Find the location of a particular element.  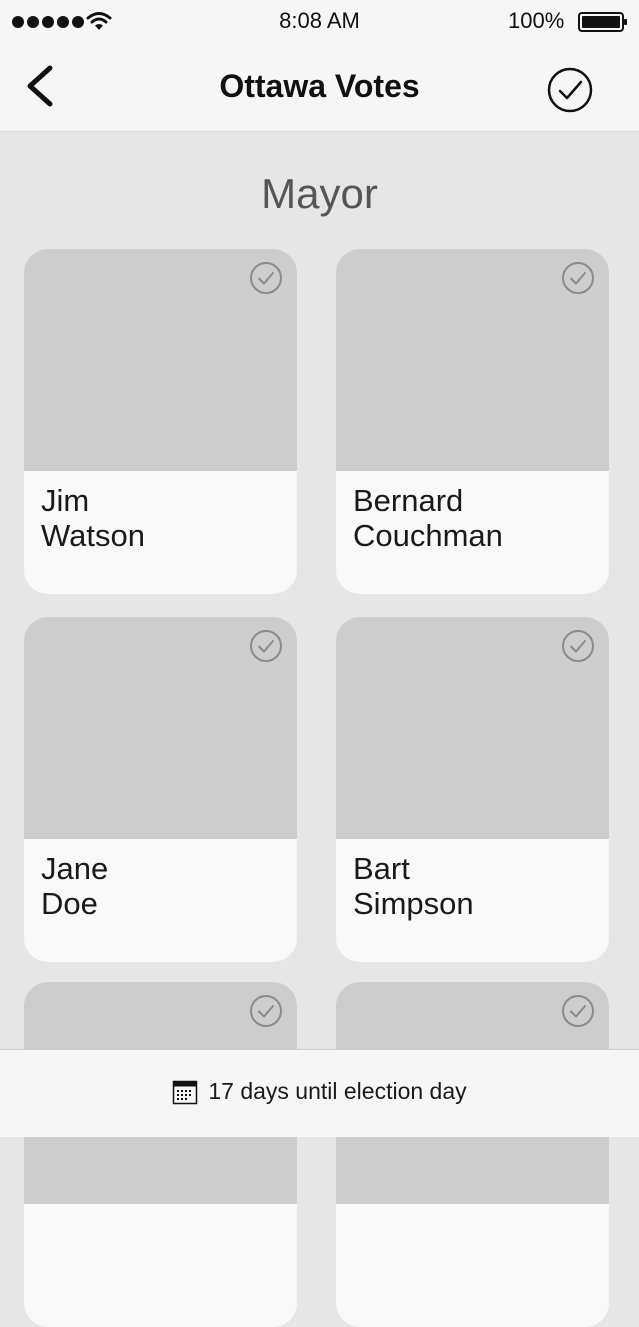

candidate-last-name: Doe is located at coordinates (69, 903).